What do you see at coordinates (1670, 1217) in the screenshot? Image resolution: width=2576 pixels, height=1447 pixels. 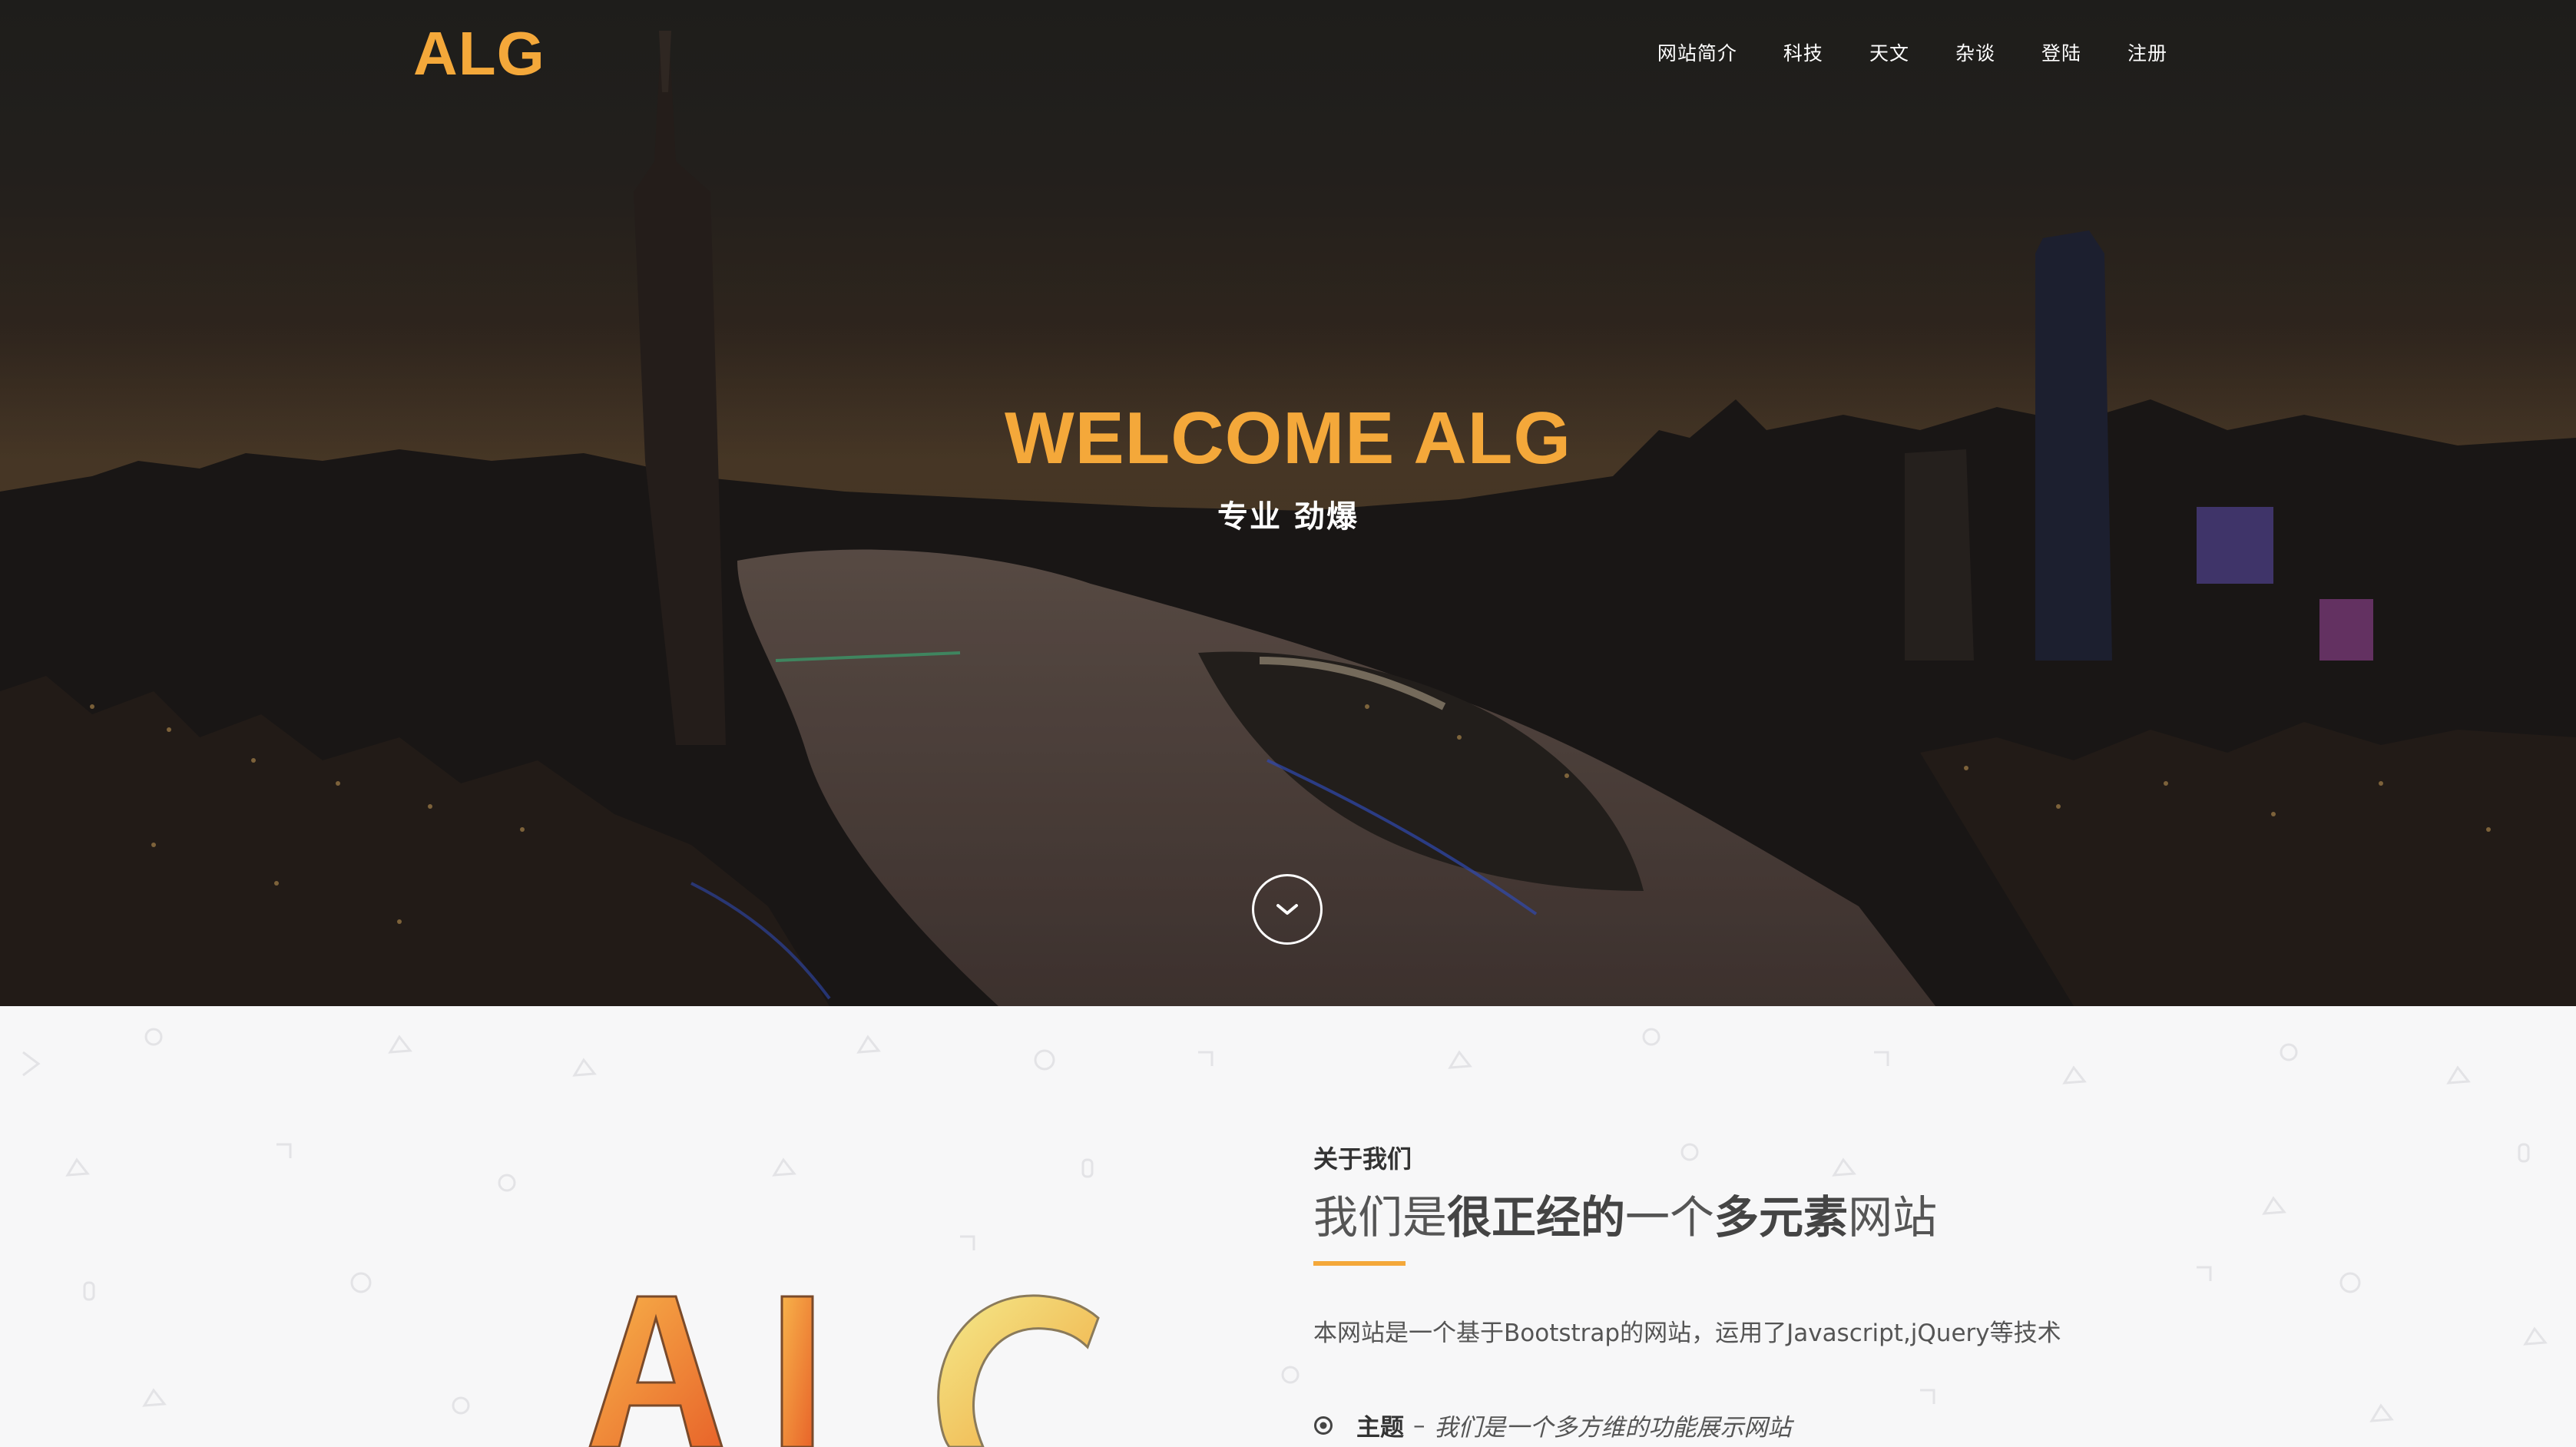 I see `heading-part-3: 一个` at bounding box center [1670, 1217].